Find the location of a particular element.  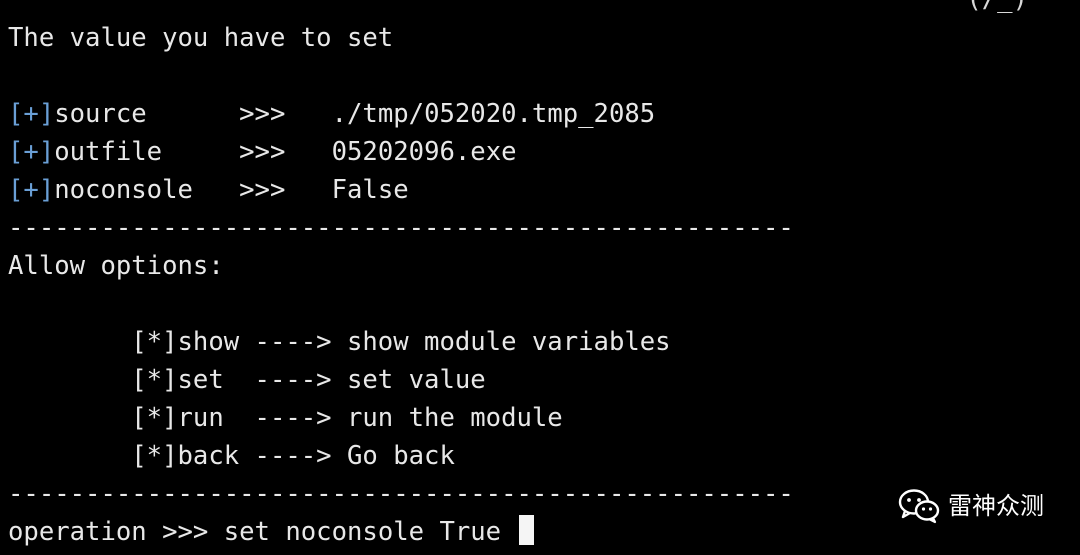

allow-options-heading: Allow options: is located at coordinates (116, 266).